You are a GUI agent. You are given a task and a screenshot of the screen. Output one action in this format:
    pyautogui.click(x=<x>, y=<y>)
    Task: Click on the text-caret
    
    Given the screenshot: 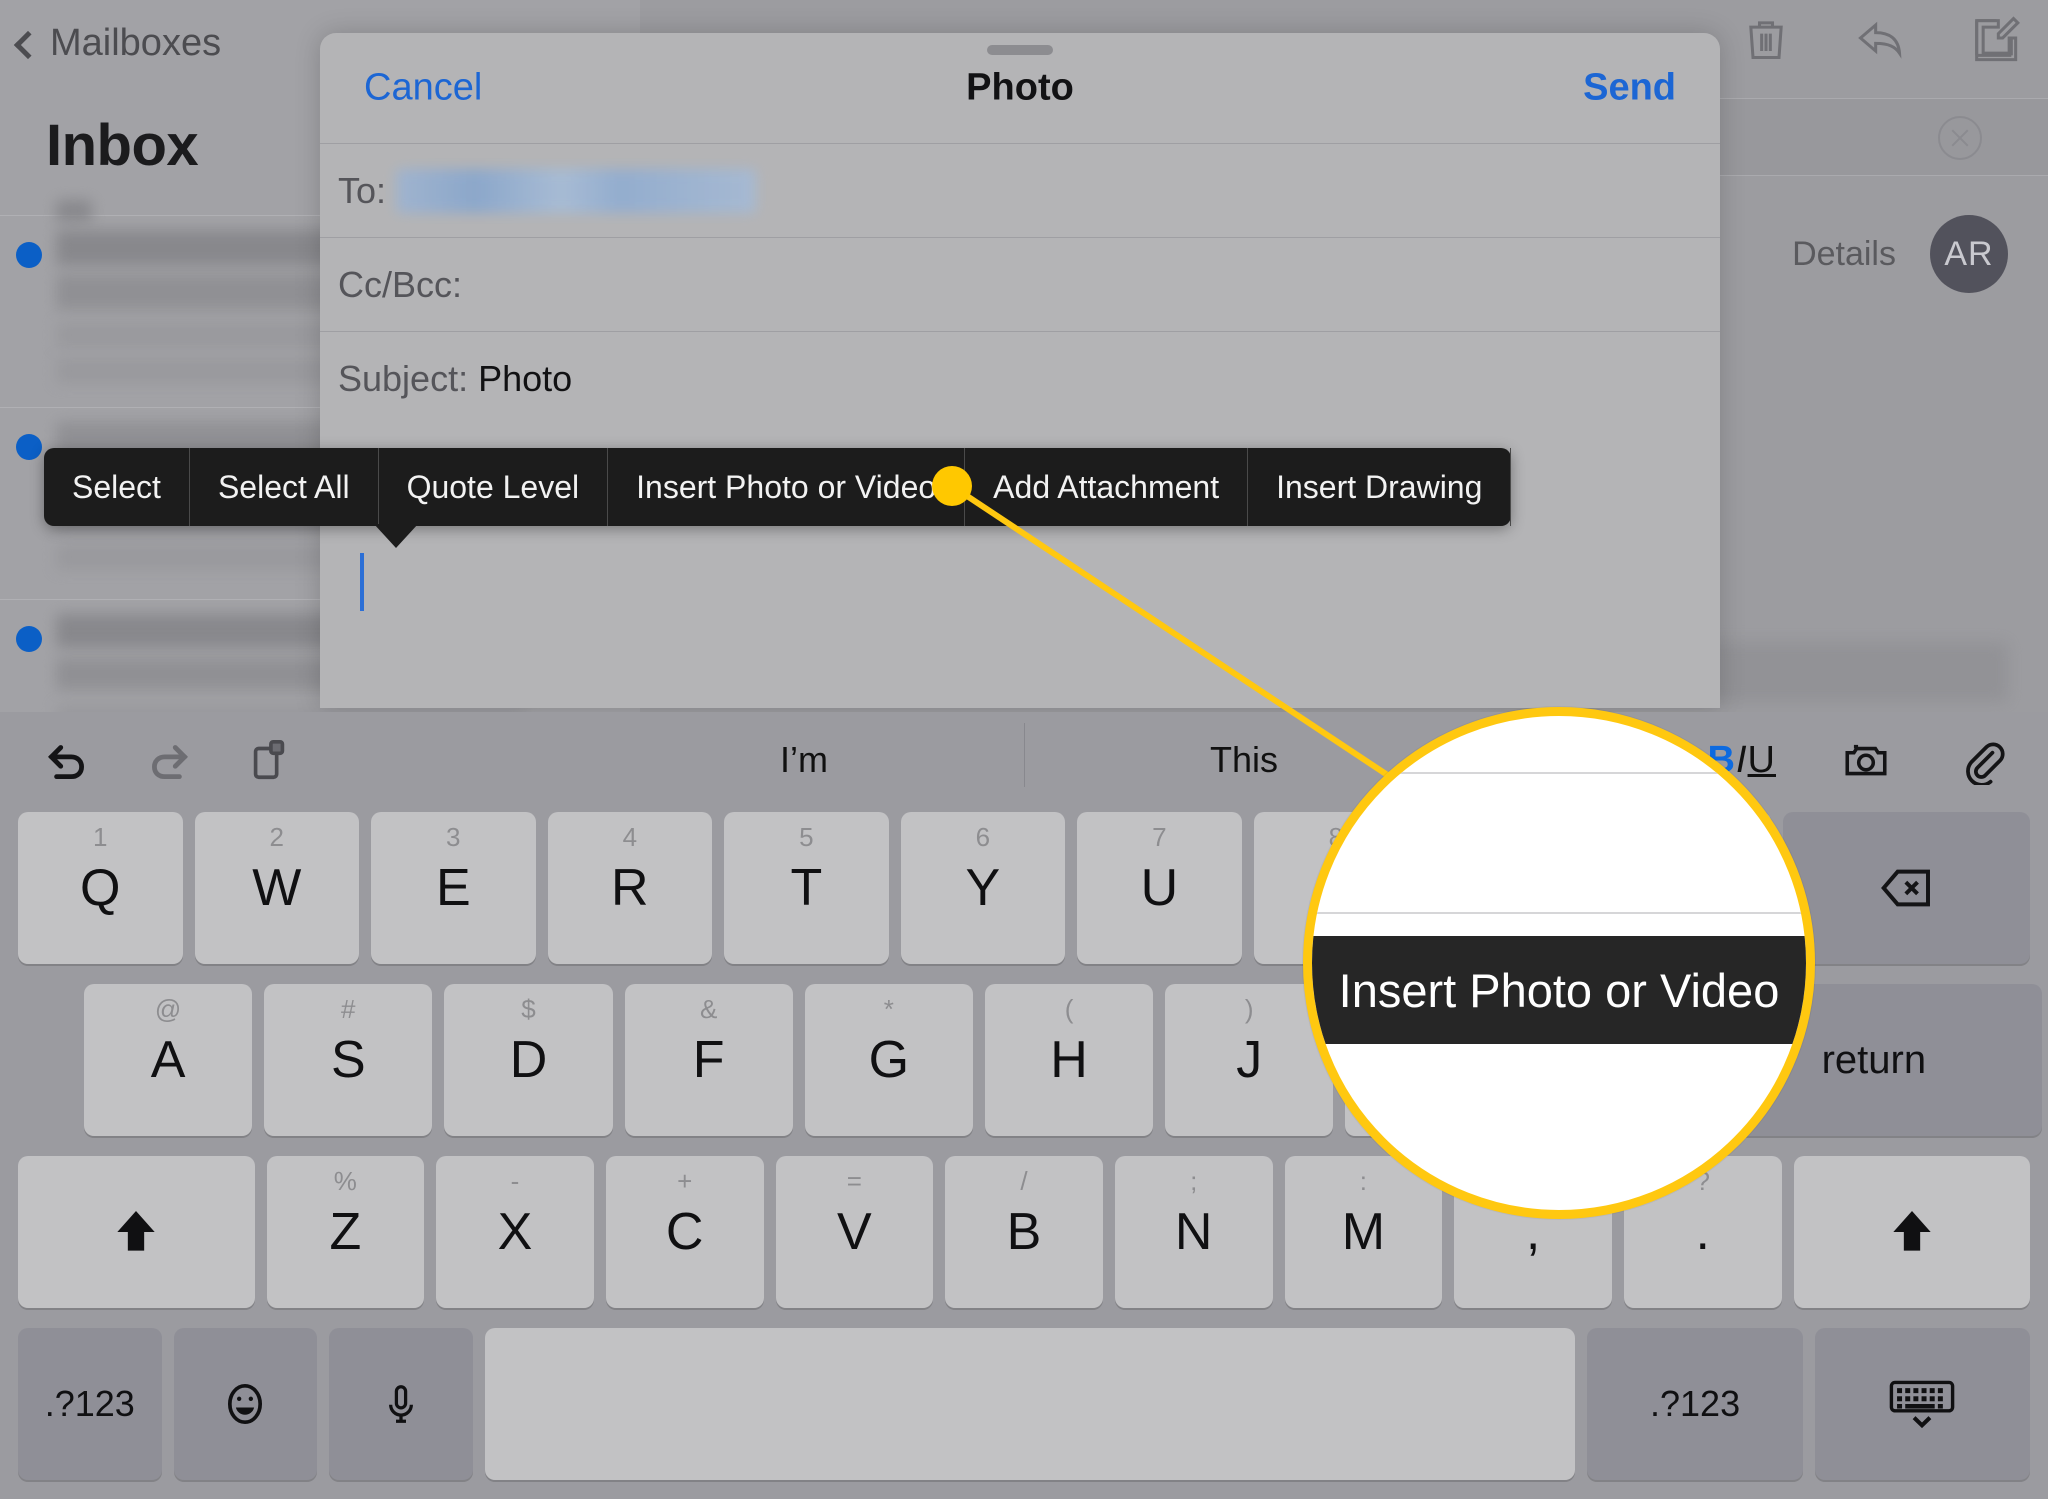 What is the action you would take?
    pyautogui.click(x=362, y=582)
    